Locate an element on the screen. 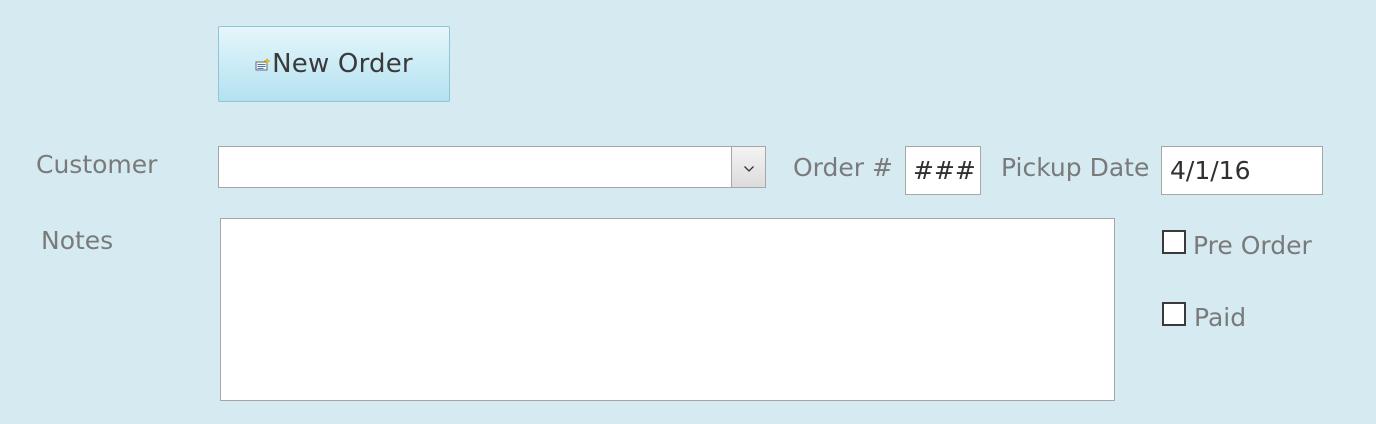 The image size is (1376, 424). chevron-down-icon is located at coordinates (749, 167).